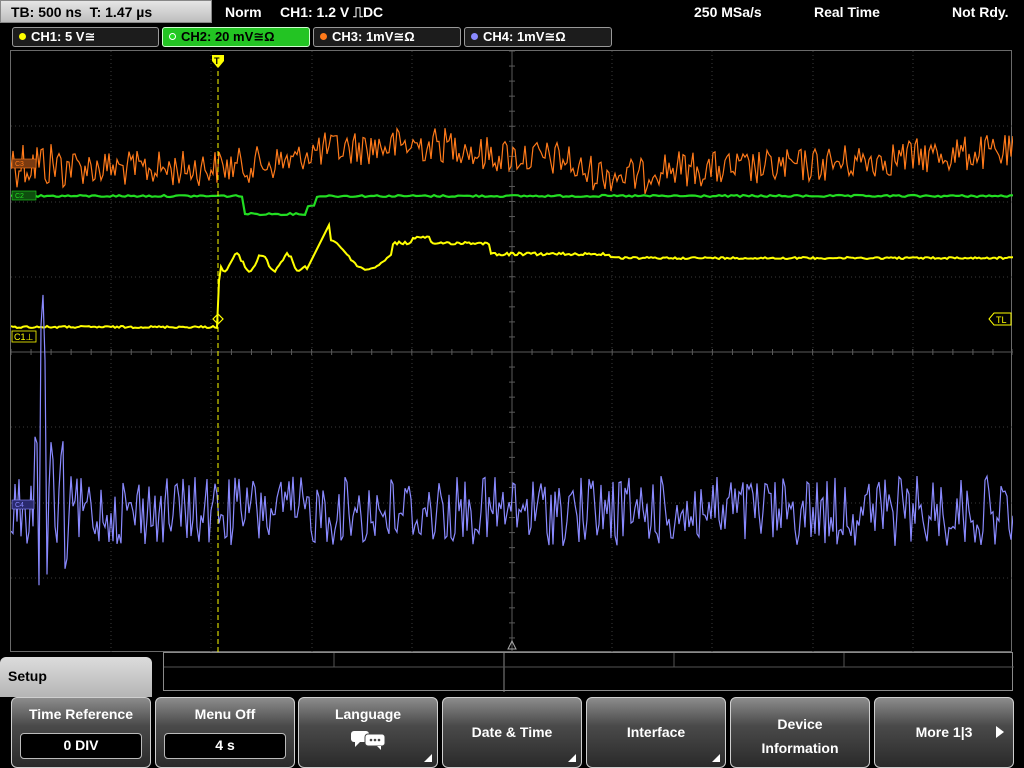  Describe the element at coordinates (800, 724) in the screenshot. I see `device-label-line1: Device` at that location.